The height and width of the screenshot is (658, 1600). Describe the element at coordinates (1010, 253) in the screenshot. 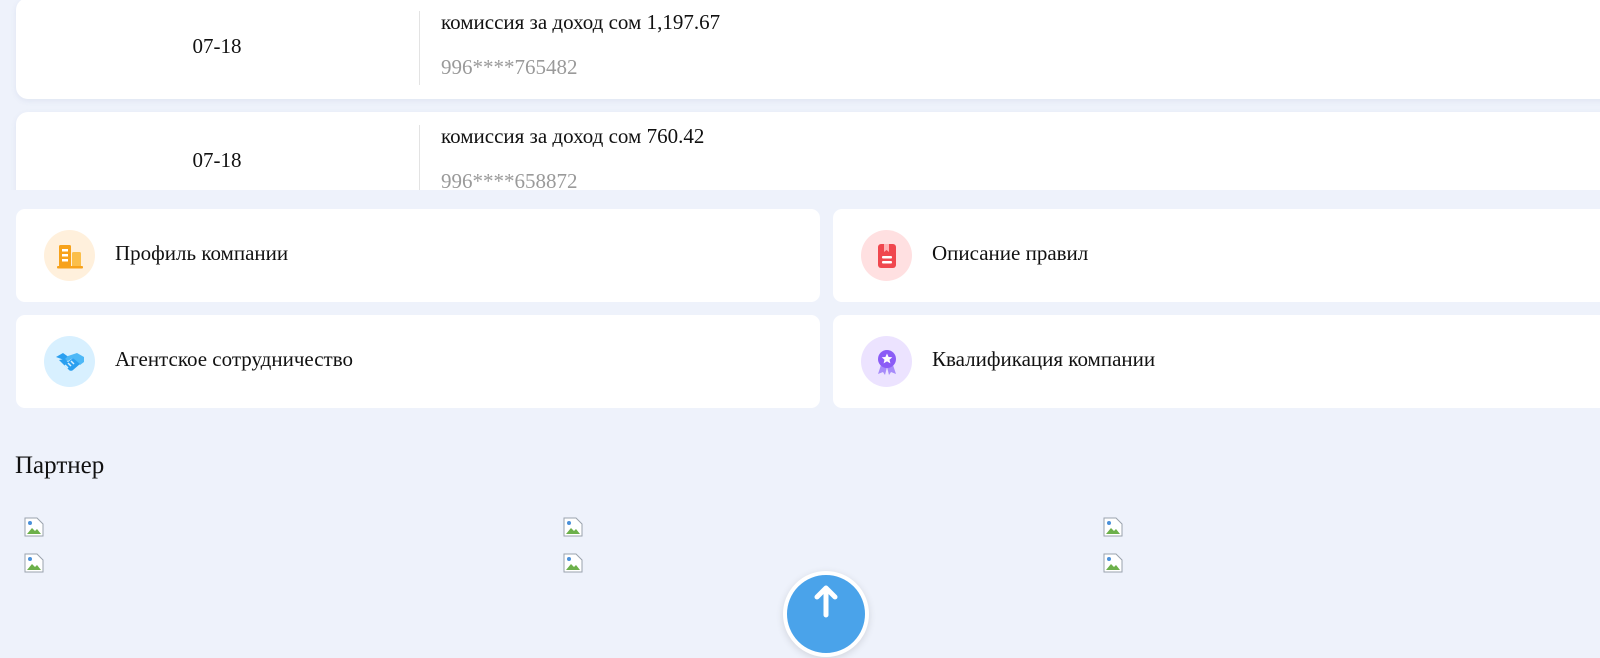

I see `menu-item-label: Описание правил` at that location.